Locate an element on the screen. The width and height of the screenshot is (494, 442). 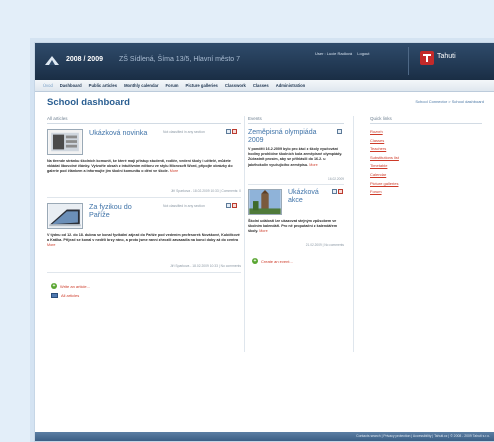
events-heading-rule is located at coordinates (296, 123).